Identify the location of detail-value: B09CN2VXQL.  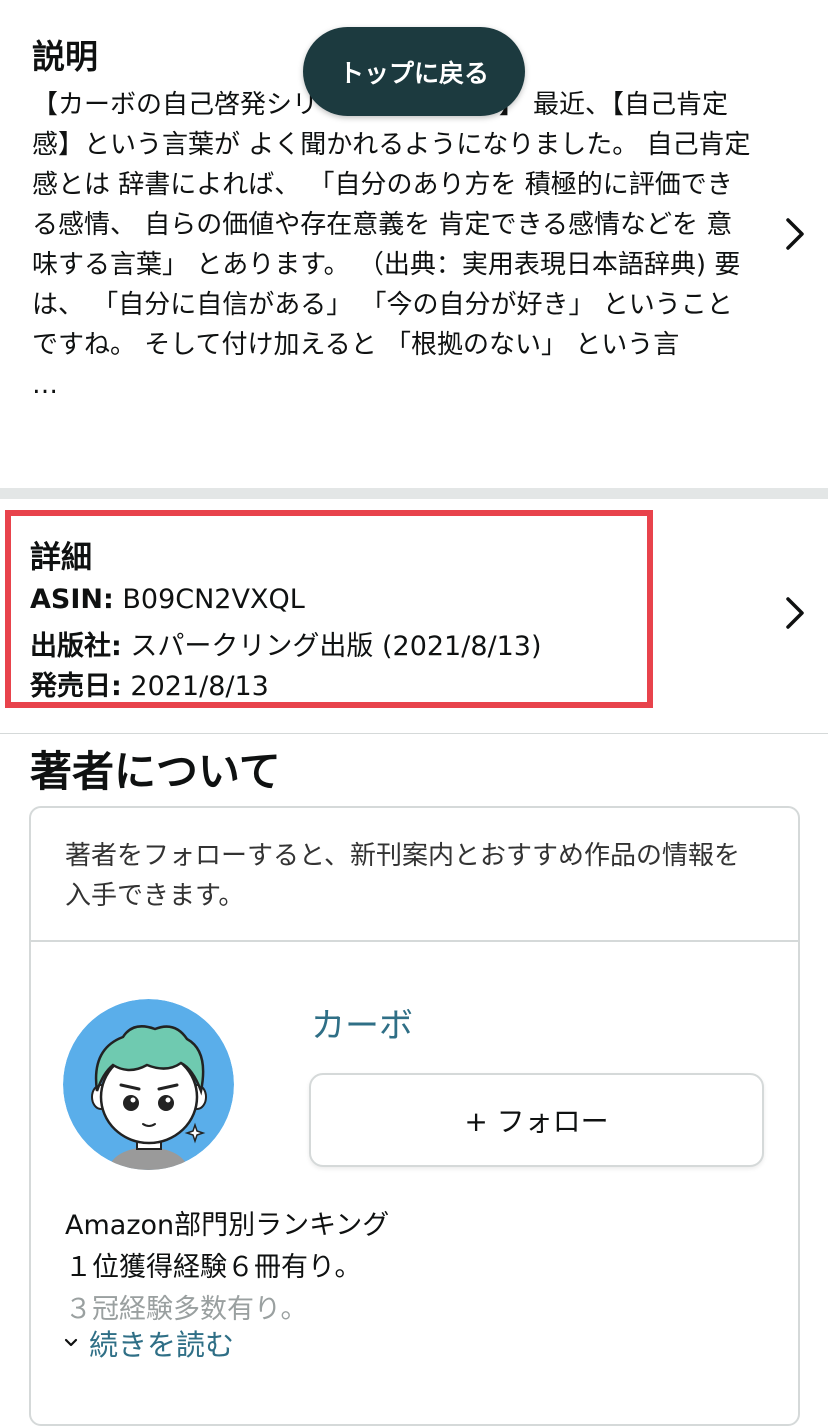
(209, 599).